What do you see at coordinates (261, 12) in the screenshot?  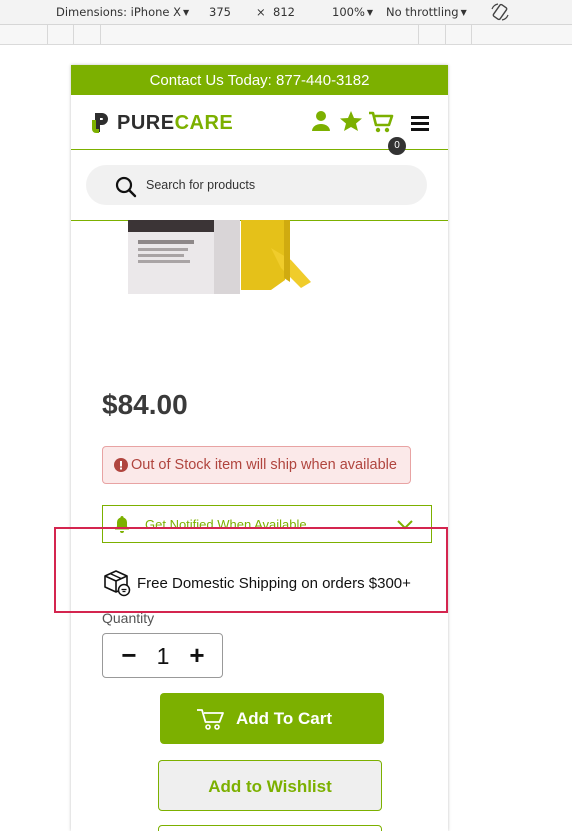 I see `times-symbol: ×` at bounding box center [261, 12].